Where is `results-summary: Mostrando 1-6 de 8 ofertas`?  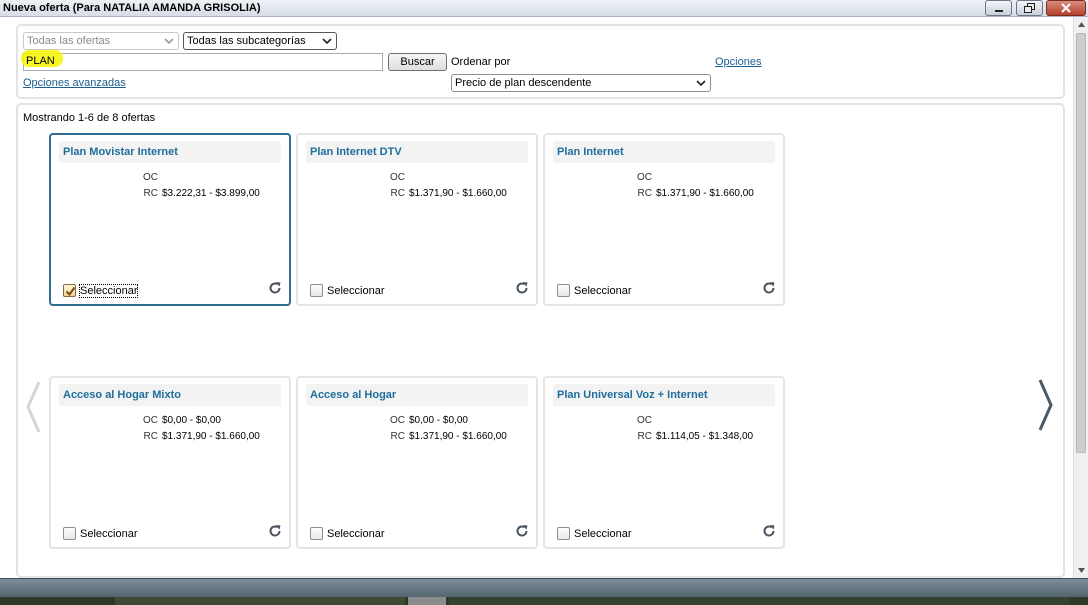 results-summary: Mostrando 1-6 de 8 ofertas is located at coordinates (89, 118).